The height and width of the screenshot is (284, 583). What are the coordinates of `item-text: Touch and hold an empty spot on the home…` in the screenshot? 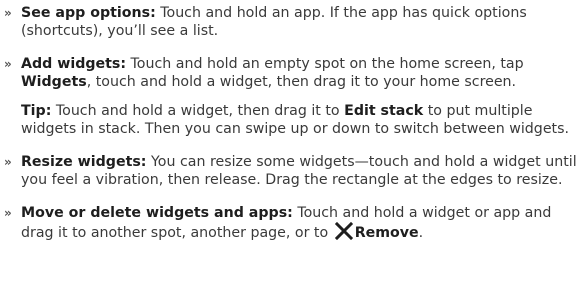 It's located at (325, 64).